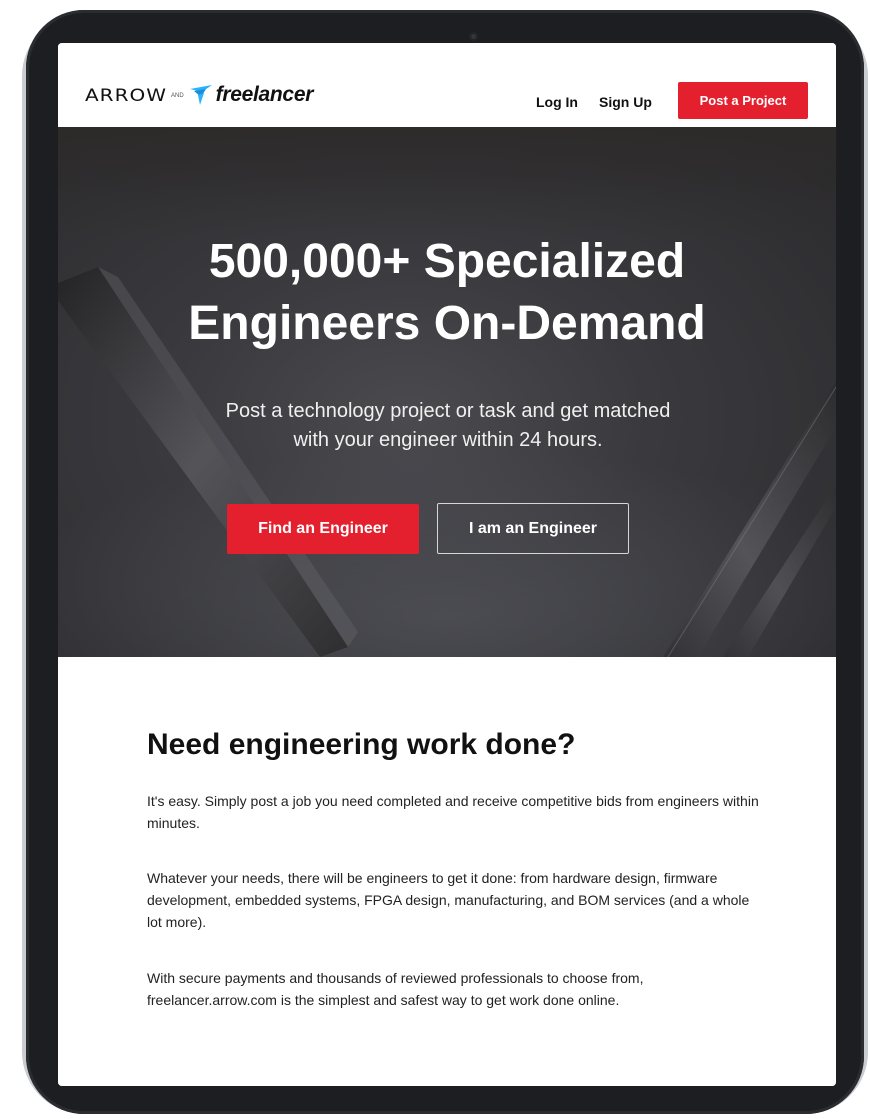 The image size is (870, 1119). Describe the element at coordinates (264, 94) in the screenshot. I see `freelancer-logo: freelancer` at that location.